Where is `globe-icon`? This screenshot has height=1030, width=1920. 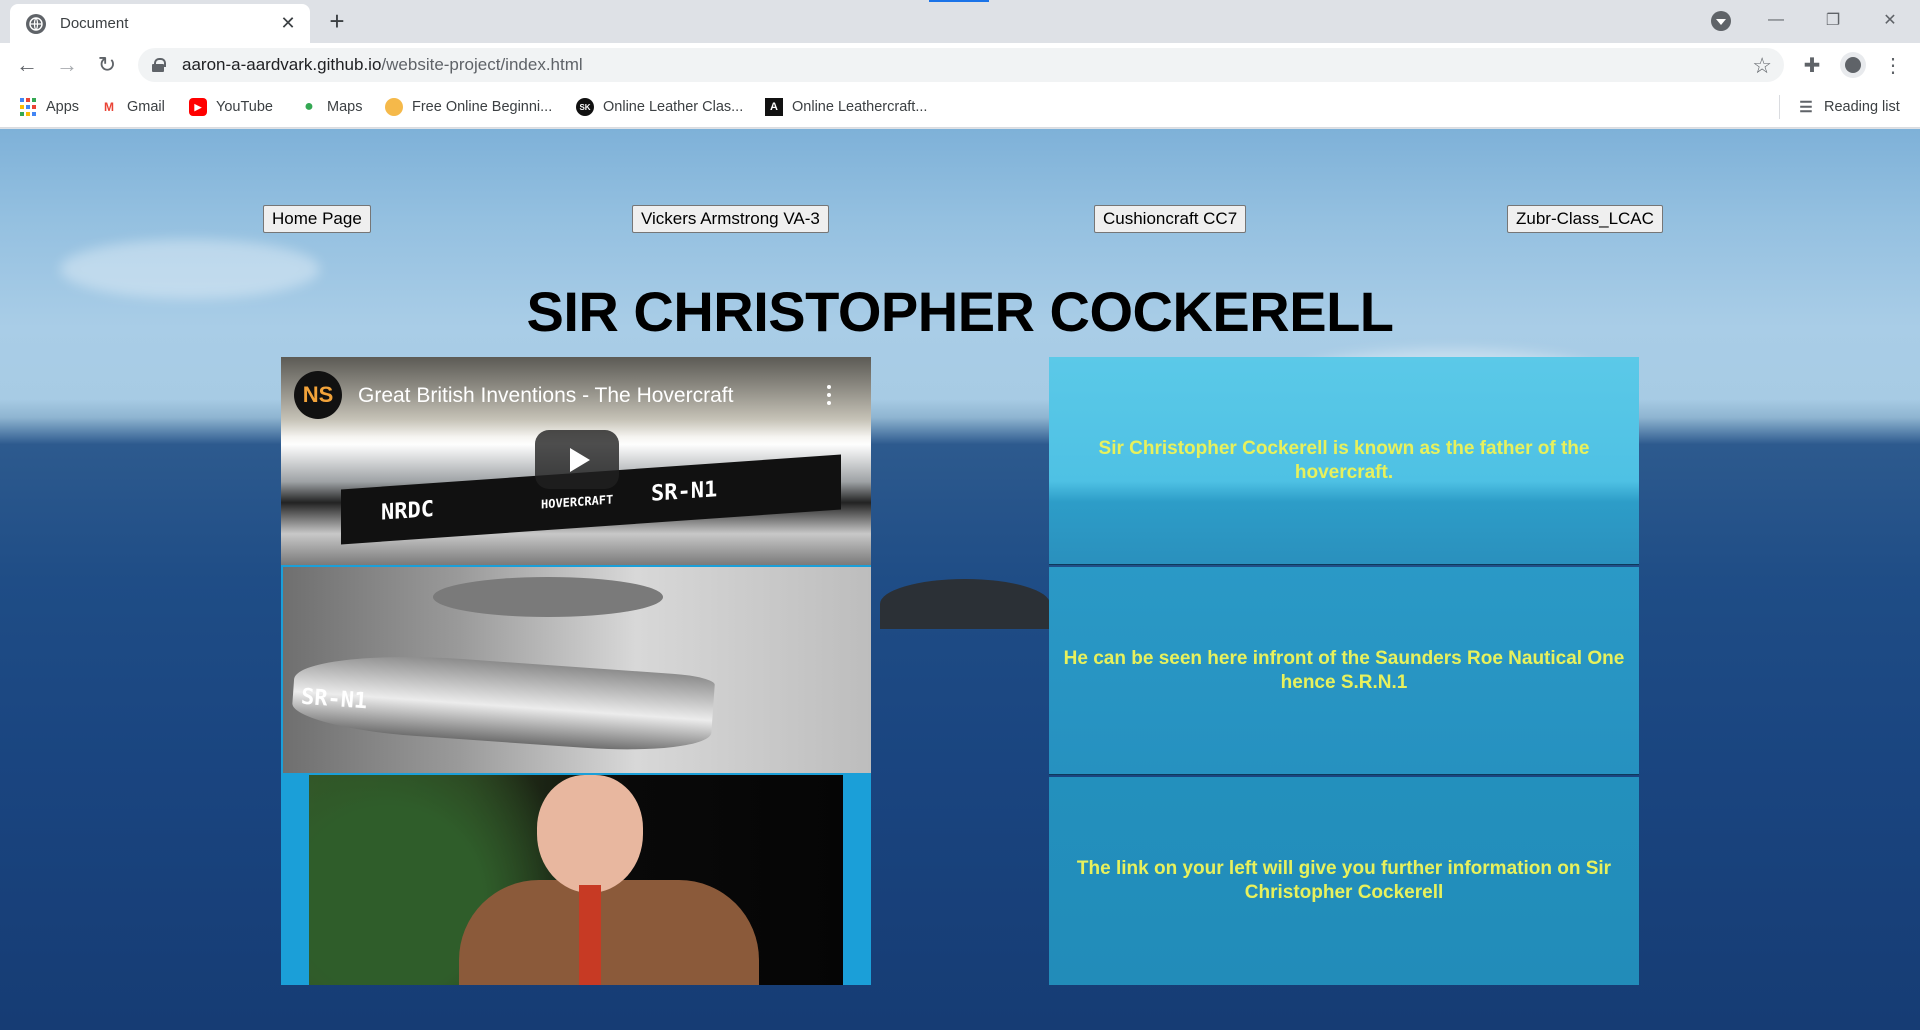
globe-icon is located at coordinates (36, 23).